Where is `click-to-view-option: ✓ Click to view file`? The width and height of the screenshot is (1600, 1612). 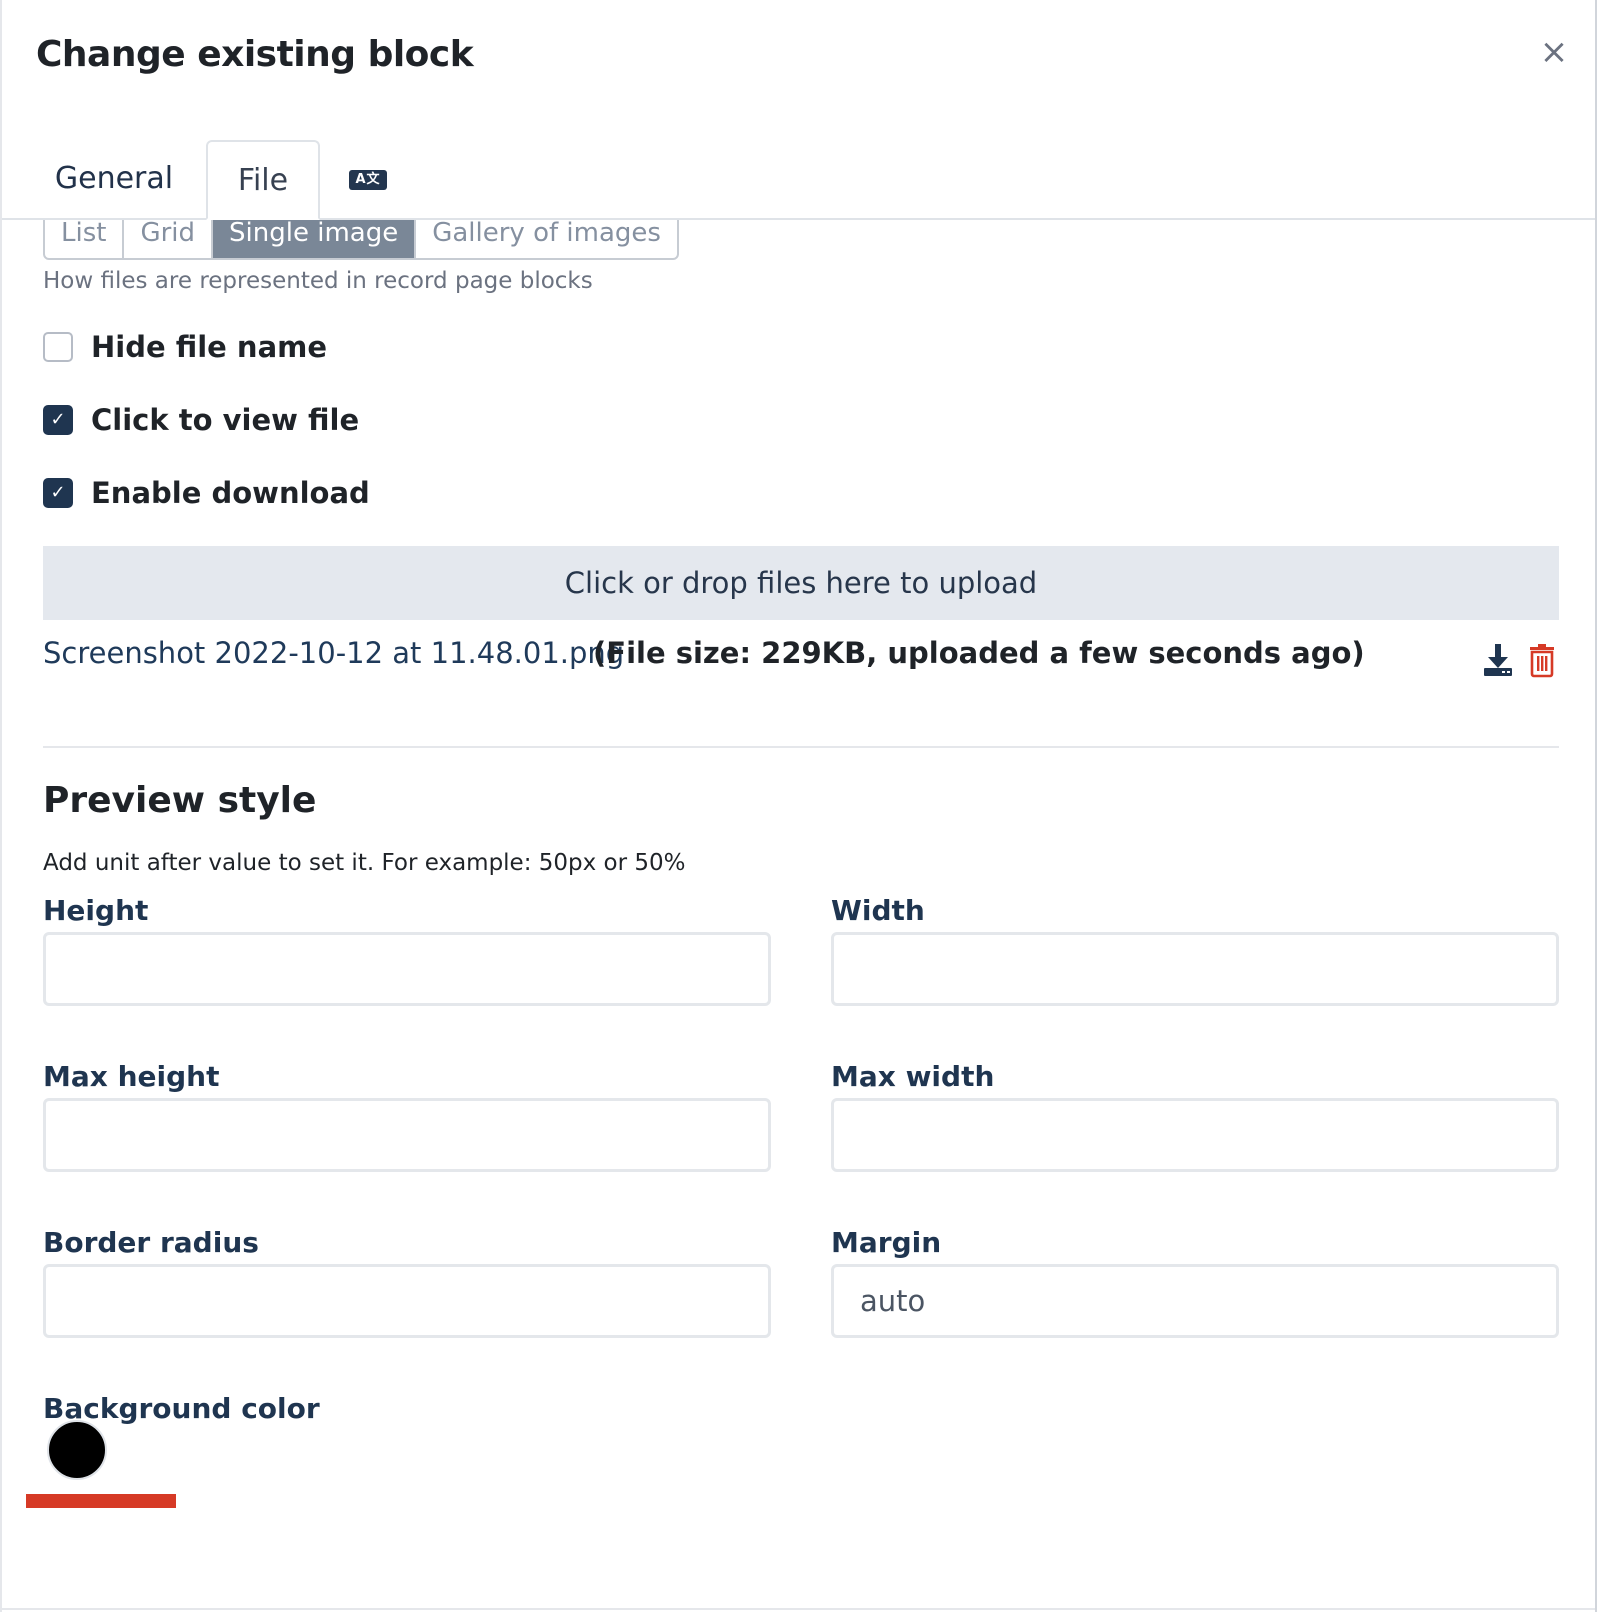 click-to-view-option: ✓ Click to view file is located at coordinates (201, 420).